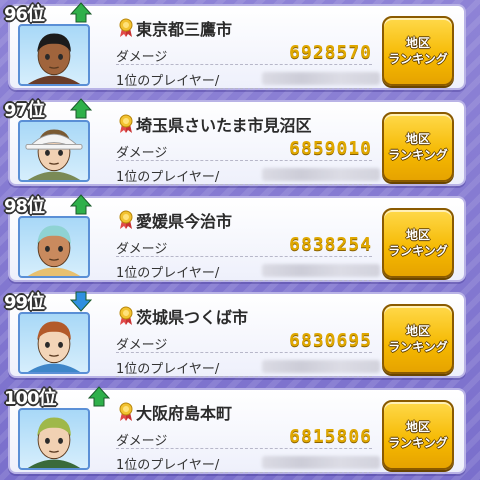 This screenshot has height=480, width=480. Describe the element at coordinates (184, 221) in the screenshot. I see `area-name: 愛媛県今治市` at that location.